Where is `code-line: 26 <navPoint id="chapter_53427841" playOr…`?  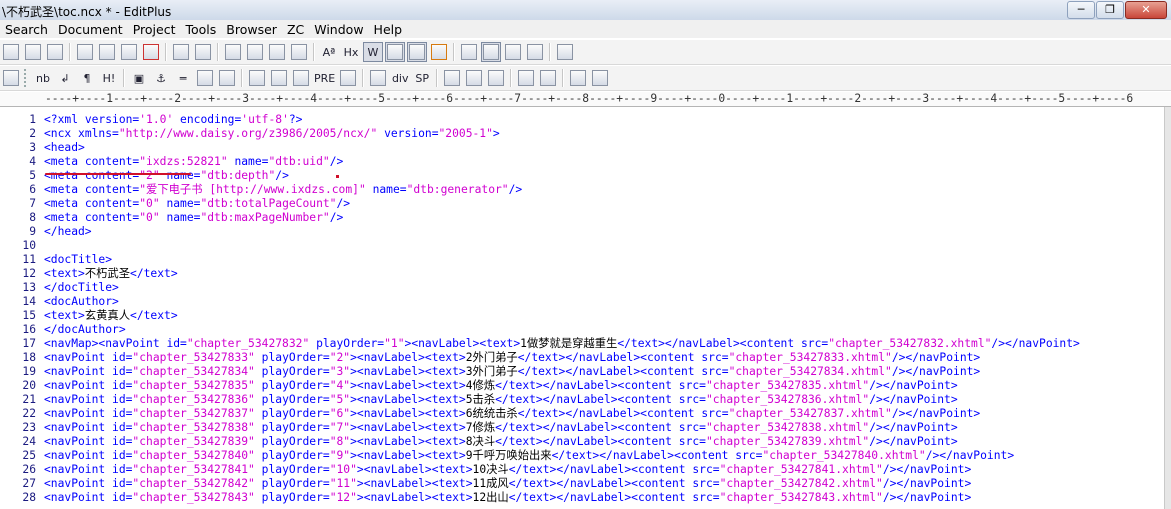
code-line: 26 <navPoint id="chapter_53427841" playOr… is located at coordinates (582, 470).